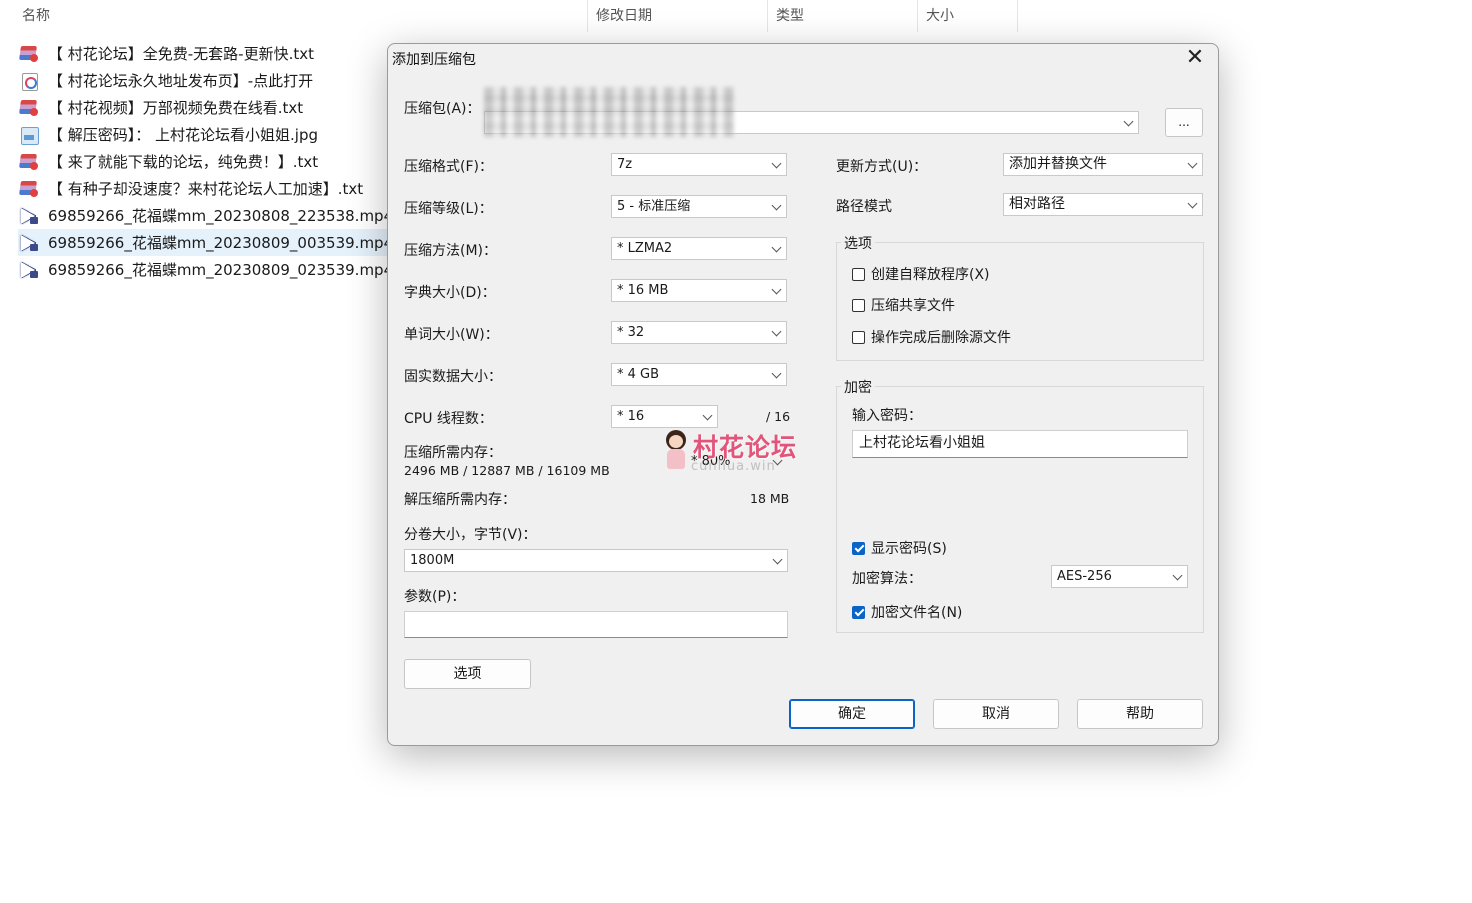 The image size is (1472, 903). I want to click on file-row: 【 有种子却没速度？来村花论坛人工加速】.txt, so click(203, 188).